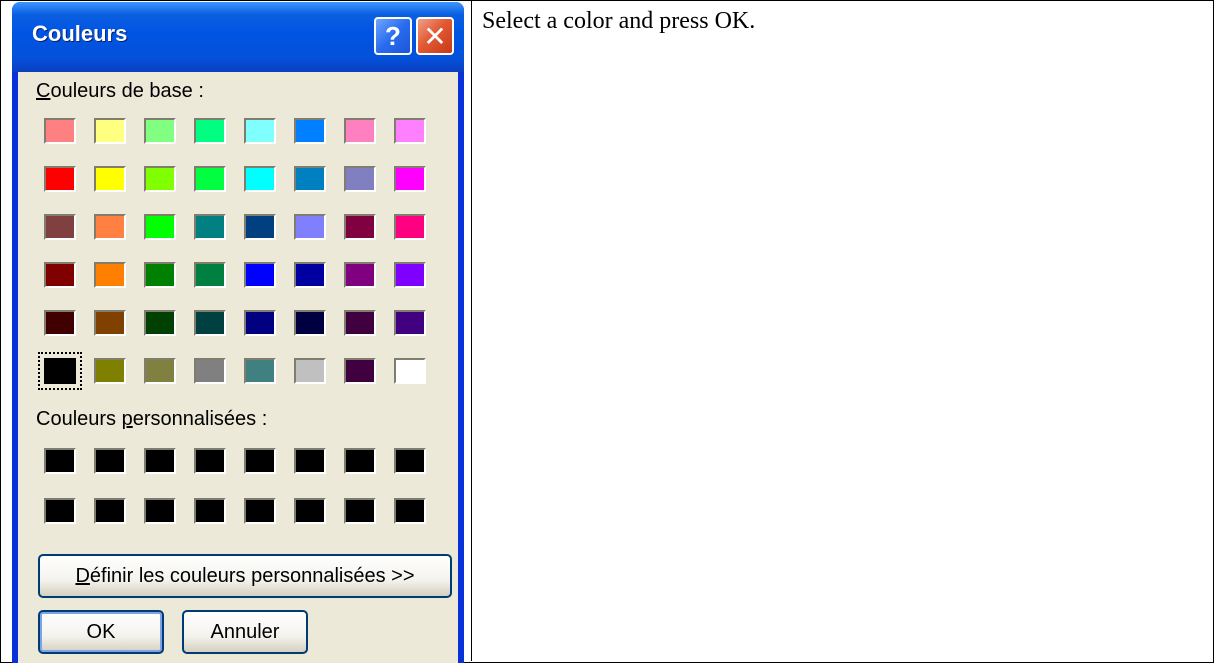 Image resolution: width=1214 pixels, height=663 pixels. What do you see at coordinates (245, 632) in the screenshot?
I see `cancel-button: Annuler` at bounding box center [245, 632].